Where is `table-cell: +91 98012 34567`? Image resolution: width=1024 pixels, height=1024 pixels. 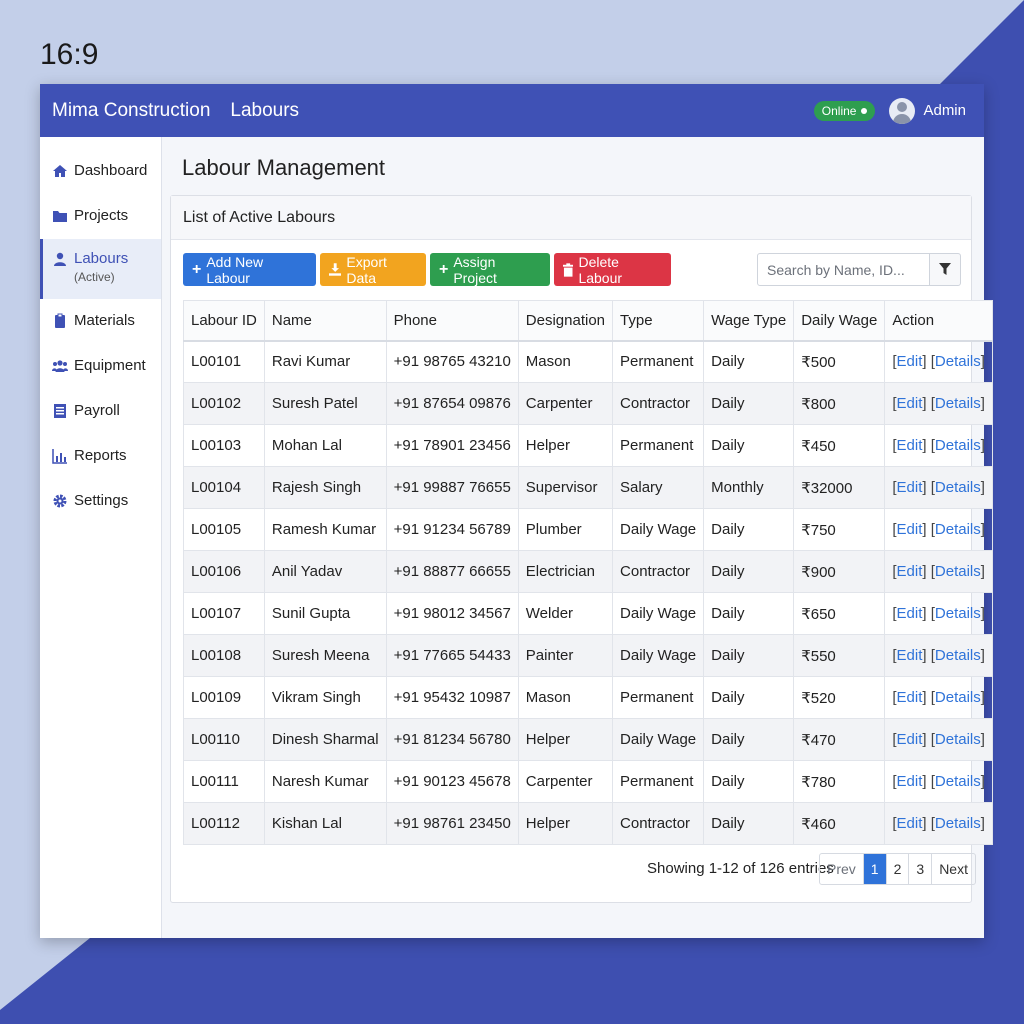
table-cell: +91 98012 34567 is located at coordinates (452, 613).